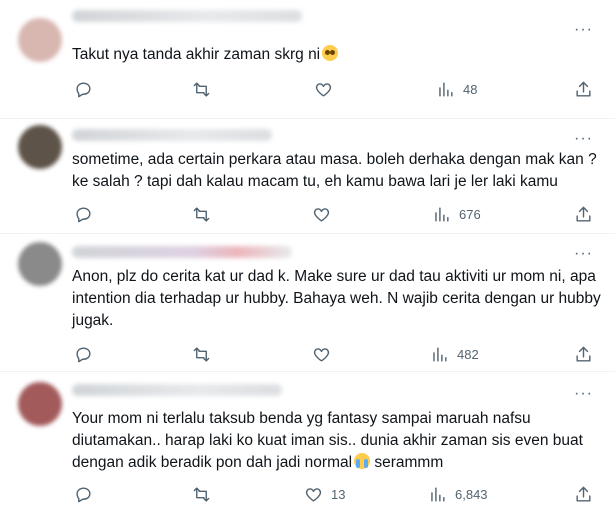 Image resolution: width=615 pixels, height=516 pixels. I want to click on tweet-actions: 48, so click(337, 91).